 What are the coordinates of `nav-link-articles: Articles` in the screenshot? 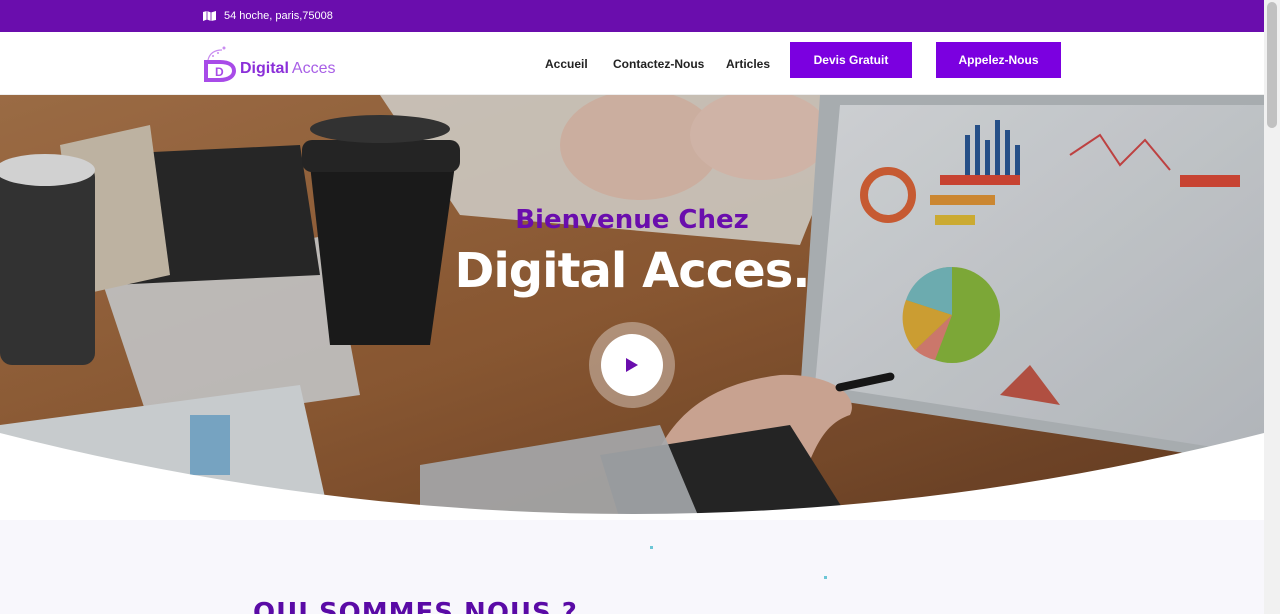 It's located at (748, 64).